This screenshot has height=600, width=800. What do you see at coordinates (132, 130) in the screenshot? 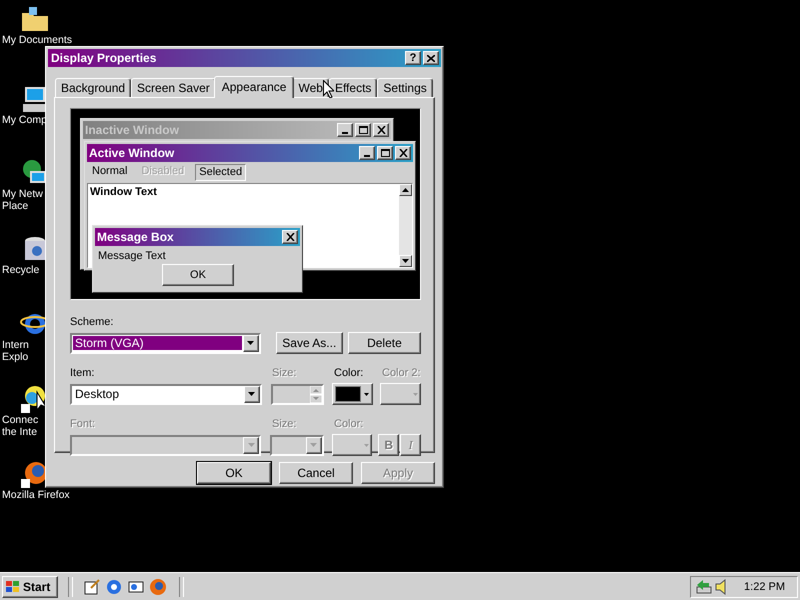
I see `window-title: Inactive Window` at bounding box center [132, 130].